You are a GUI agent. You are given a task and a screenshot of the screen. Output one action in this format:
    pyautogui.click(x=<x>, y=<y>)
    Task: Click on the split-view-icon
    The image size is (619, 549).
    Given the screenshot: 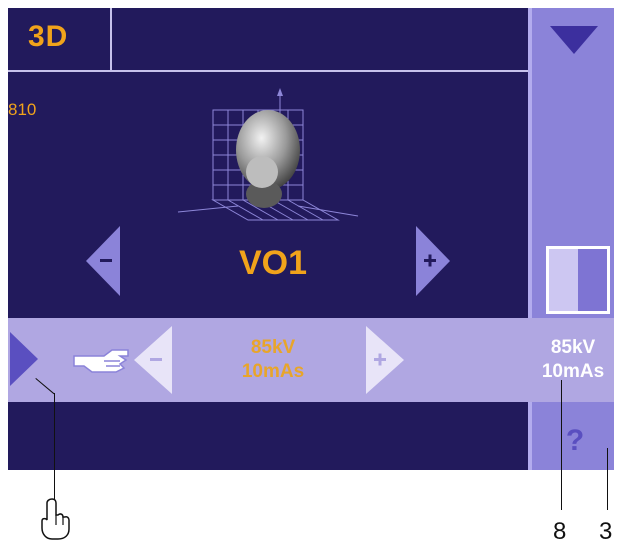 What is the action you would take?
    pyautogui.click(x=578, y=280)
    